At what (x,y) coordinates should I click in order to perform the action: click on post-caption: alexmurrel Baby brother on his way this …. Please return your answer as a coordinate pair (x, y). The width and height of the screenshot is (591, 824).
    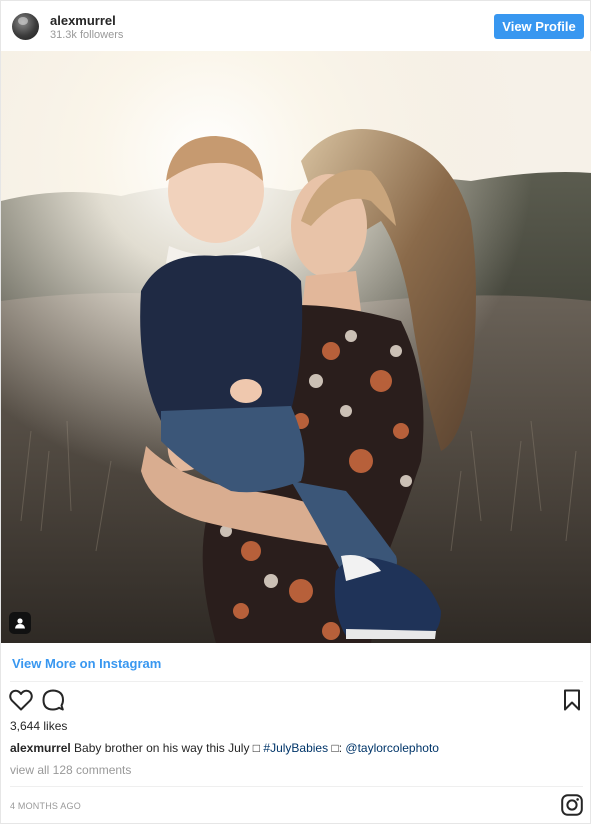
    Looking at the image, I should click on (224, 748).